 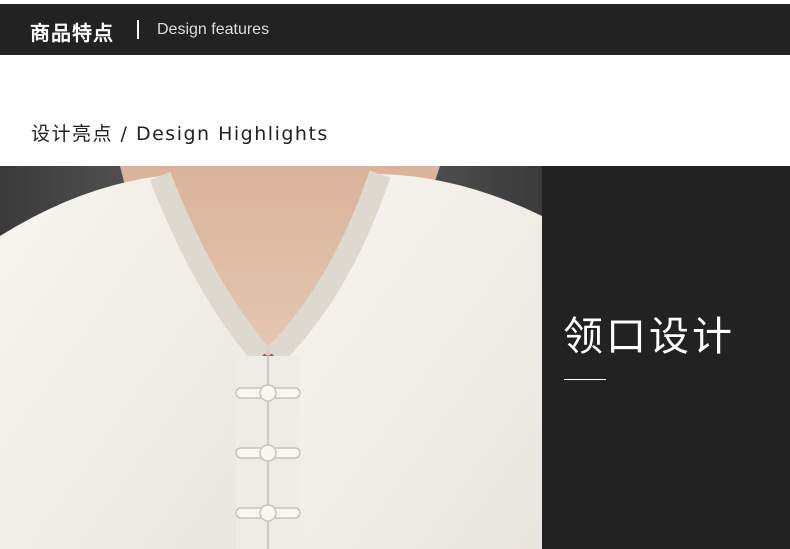 I want to click on feature-title: 领口设计, so click(x=649, y=337).